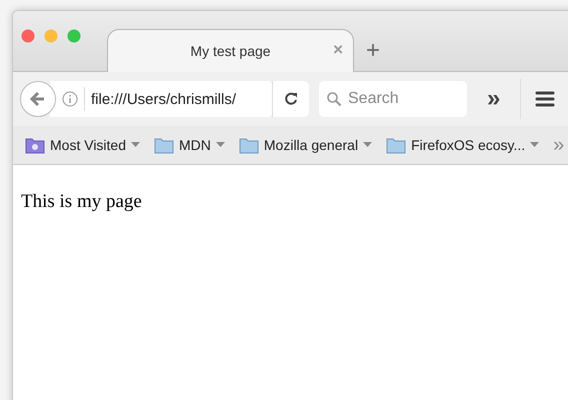 This screenshot has height=400, width=568. I want to click on browser-tab: My test page ×, so click(230, 50).